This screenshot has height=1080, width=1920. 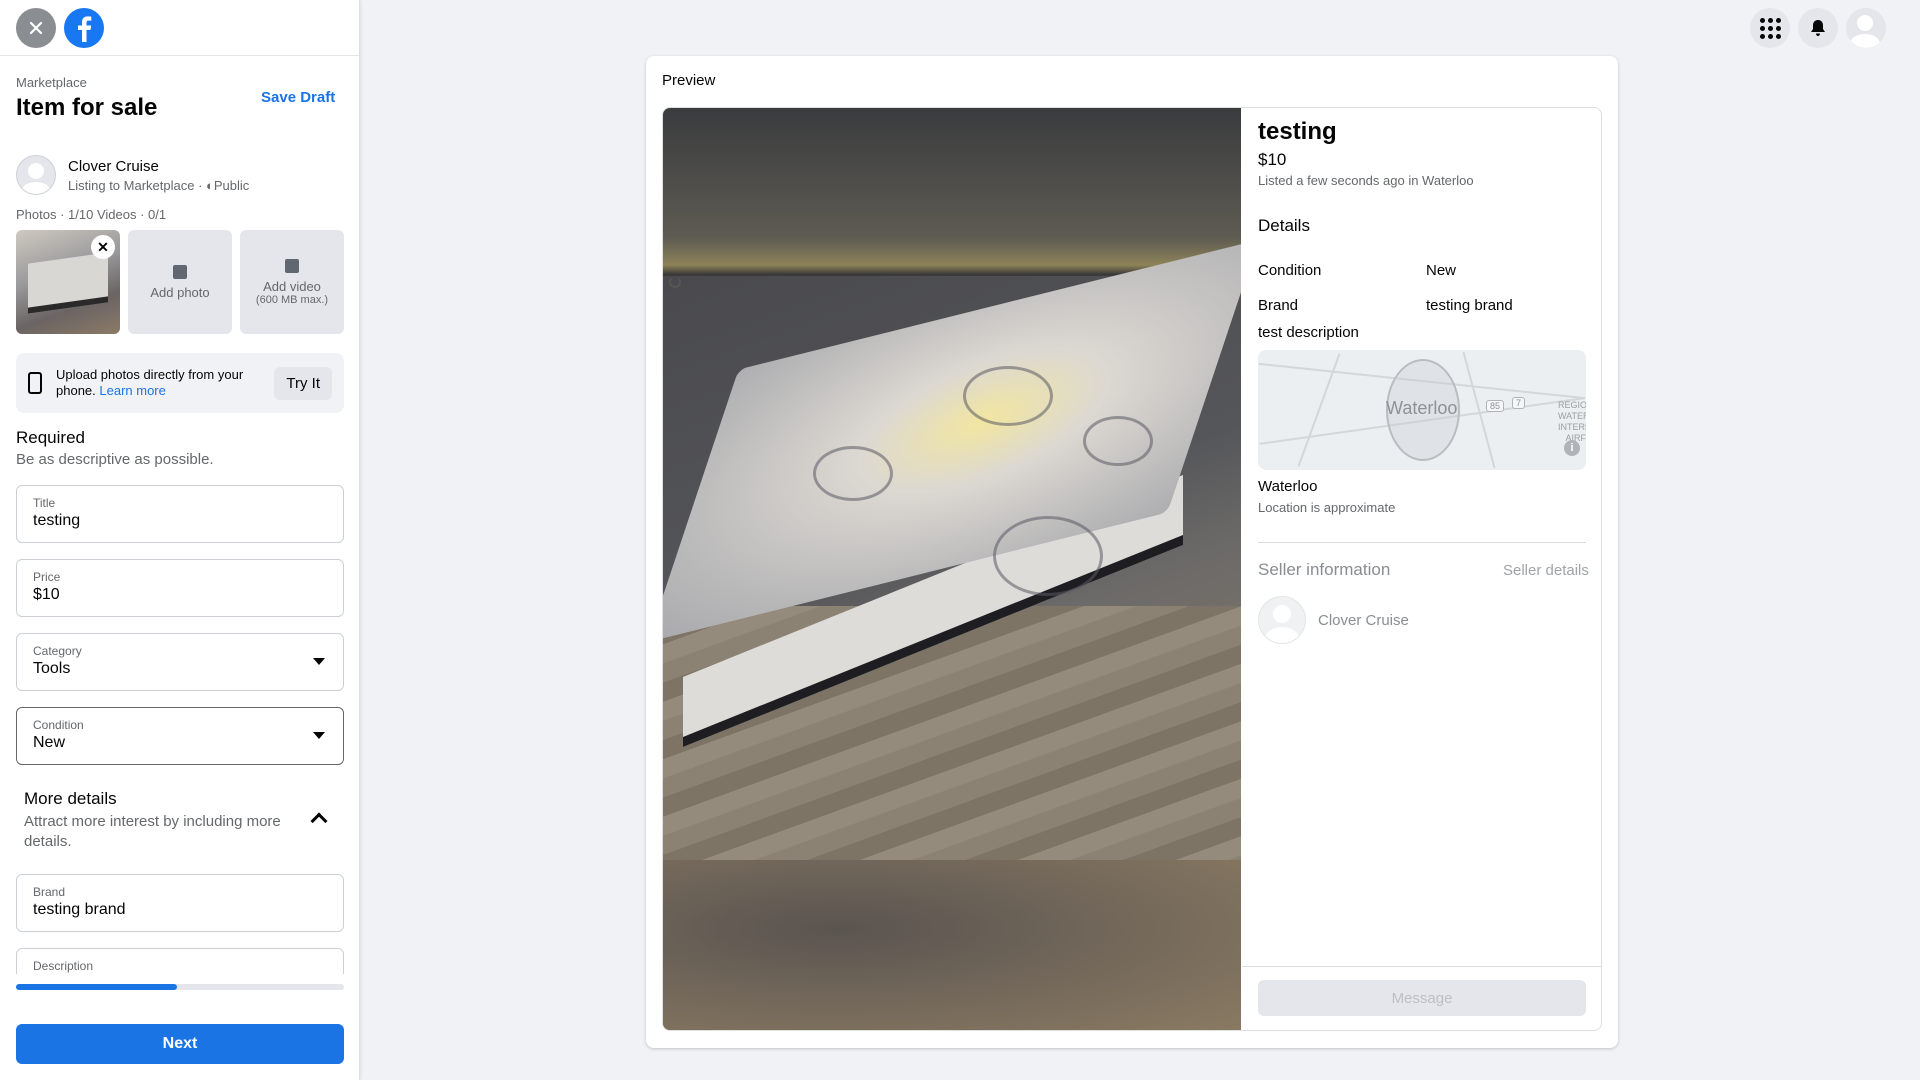 I want to click on more-details-heading: More details, so click(x=70, y=799).